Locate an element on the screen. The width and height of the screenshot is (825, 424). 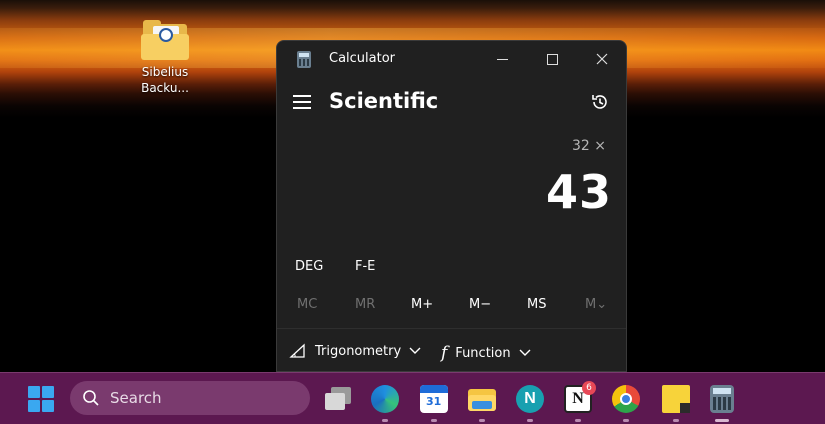
memory-row: MC MR M+ M− MS M⌄ is located at coordinates (451, 306).